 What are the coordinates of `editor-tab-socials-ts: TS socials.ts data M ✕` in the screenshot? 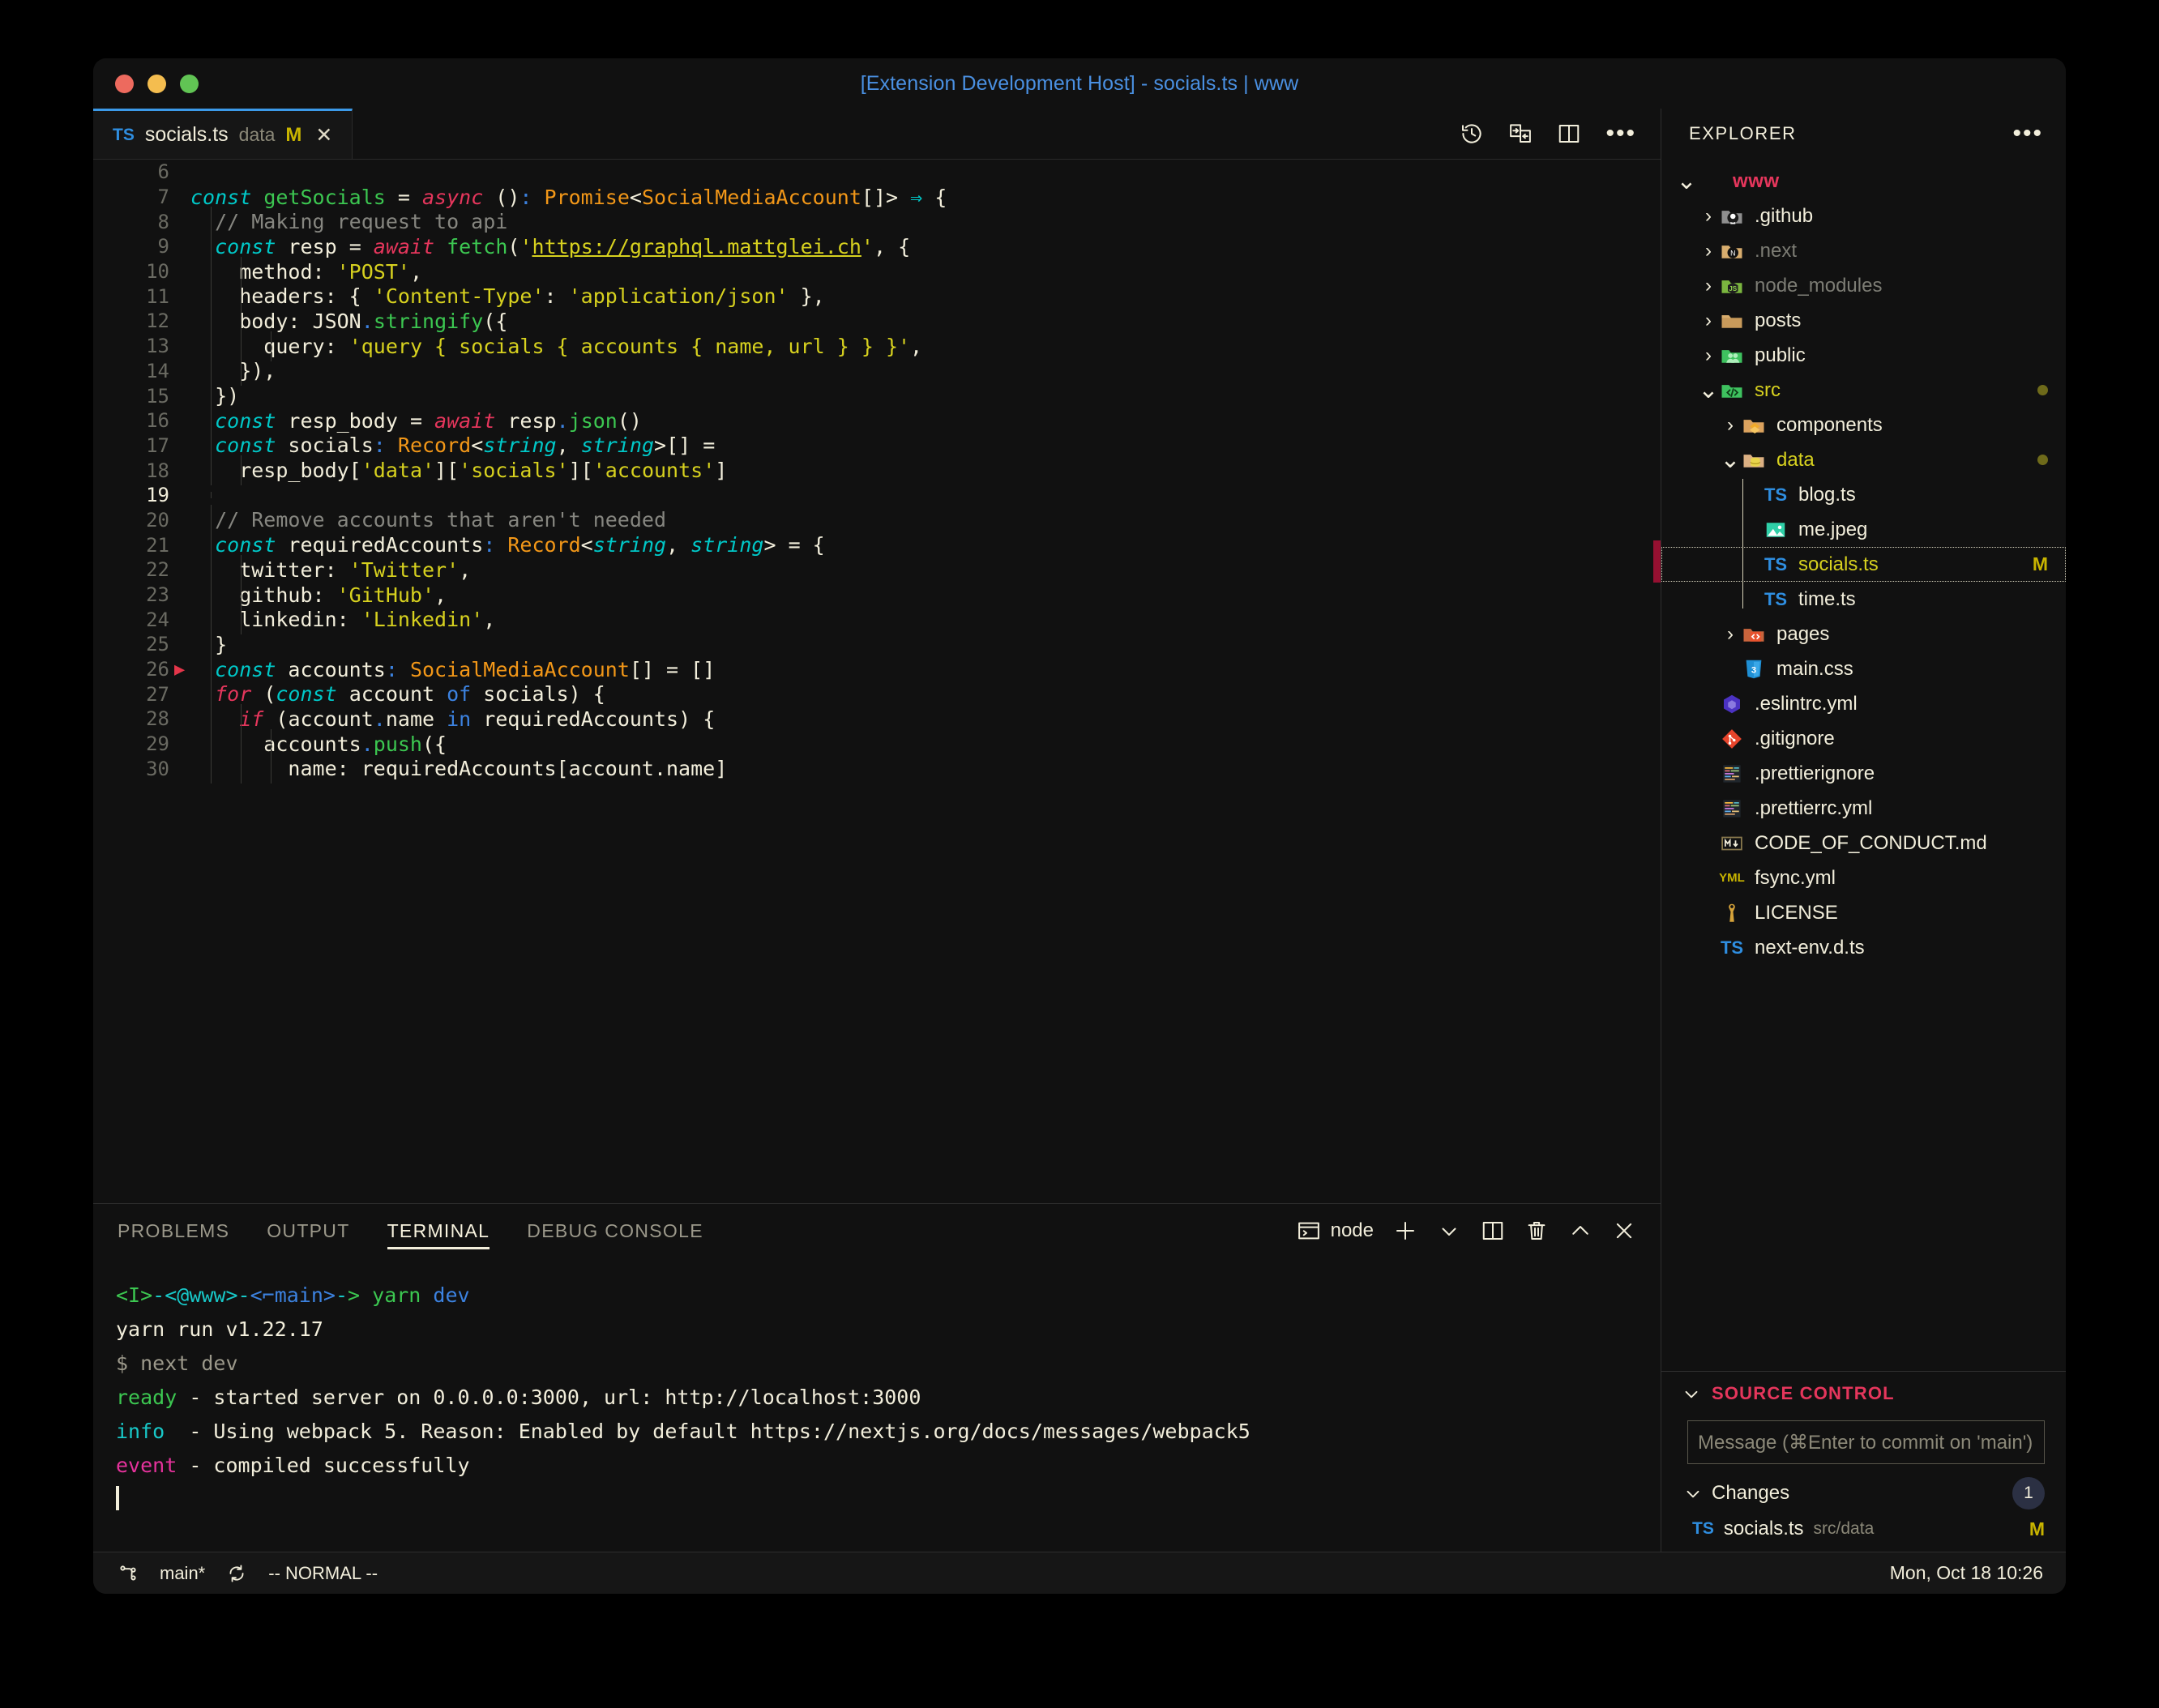 It's located at (223, 134).